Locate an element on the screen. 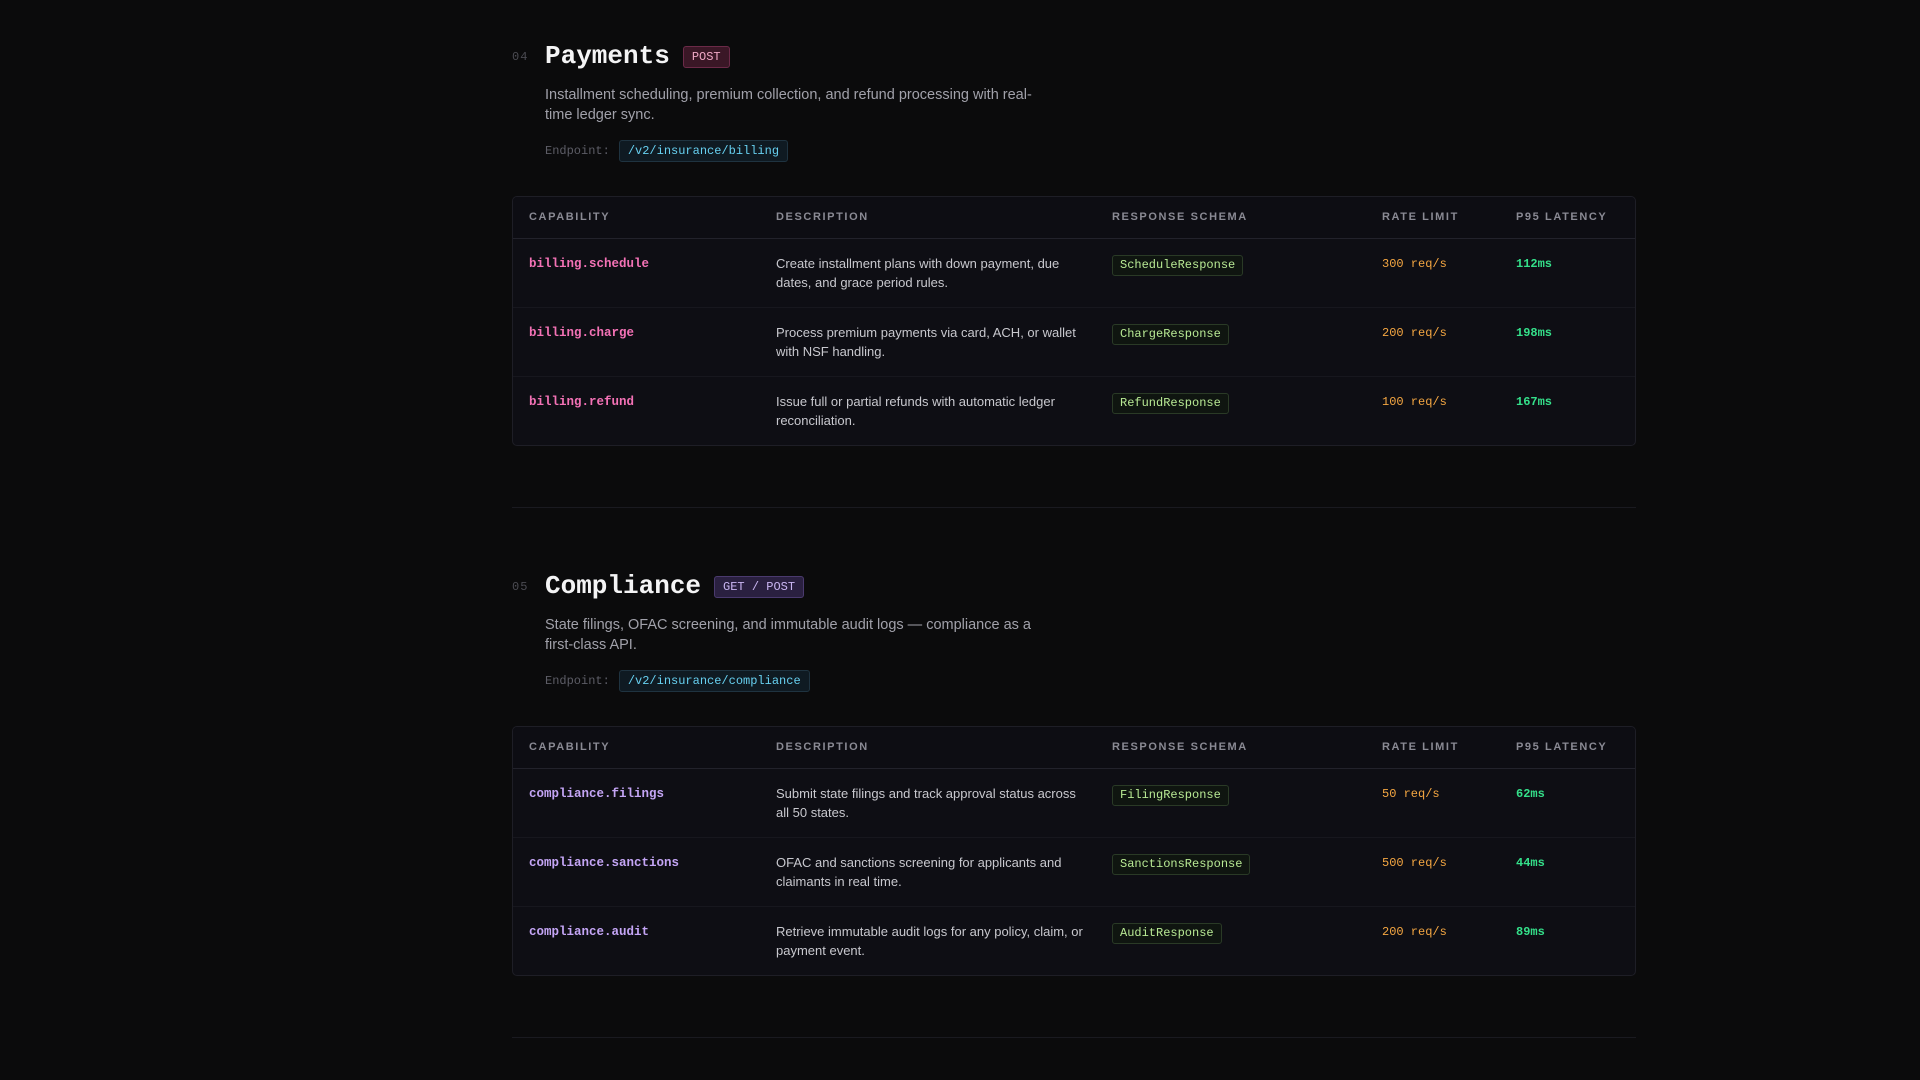  rate-limit: 500 req/s is located at coordinates (1414, 863).